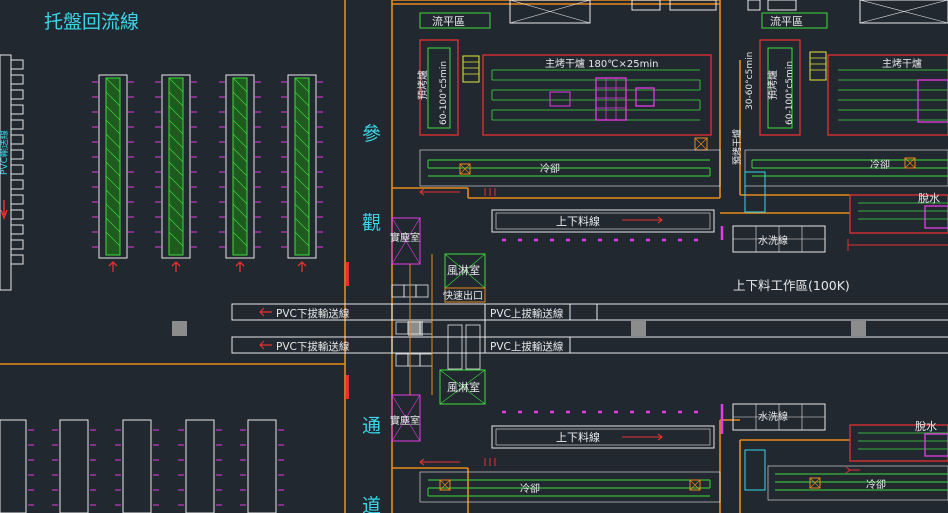  Describe the element at coordinates (371, 426) in the screenshot. I see `corridor-char-3: 通` at that location.